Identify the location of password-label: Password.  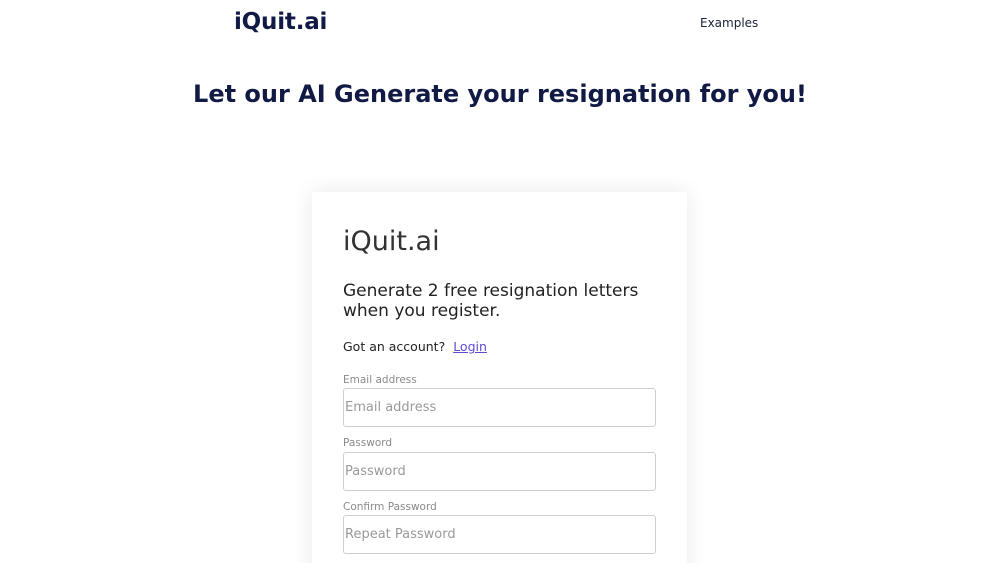
(368, 443).